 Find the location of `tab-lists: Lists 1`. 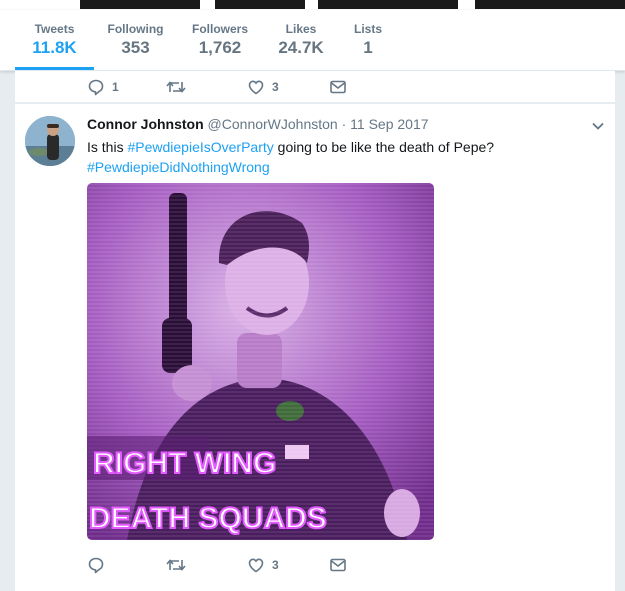

tab-lists: Lists 1 is located at coordinates (368, 40).